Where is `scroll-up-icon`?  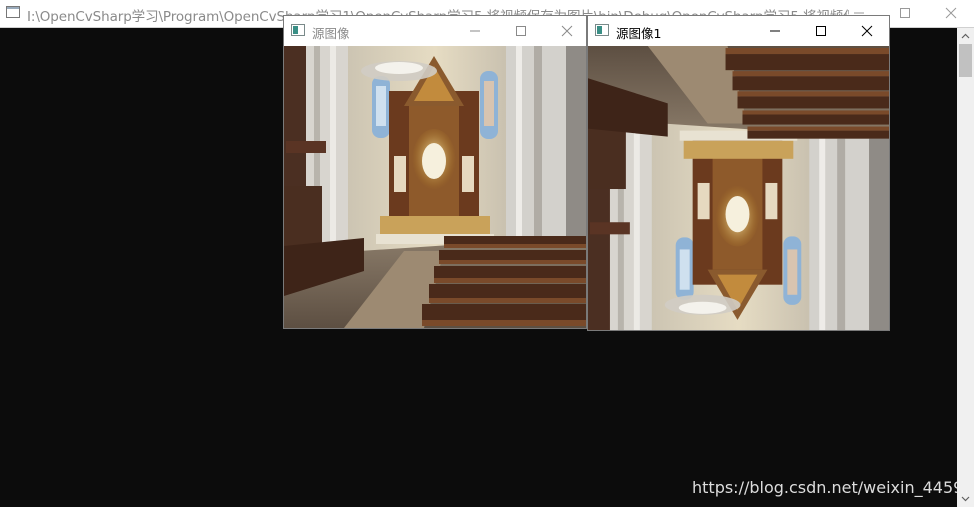 scroll-up-icon is located at coordinates (965, 36).